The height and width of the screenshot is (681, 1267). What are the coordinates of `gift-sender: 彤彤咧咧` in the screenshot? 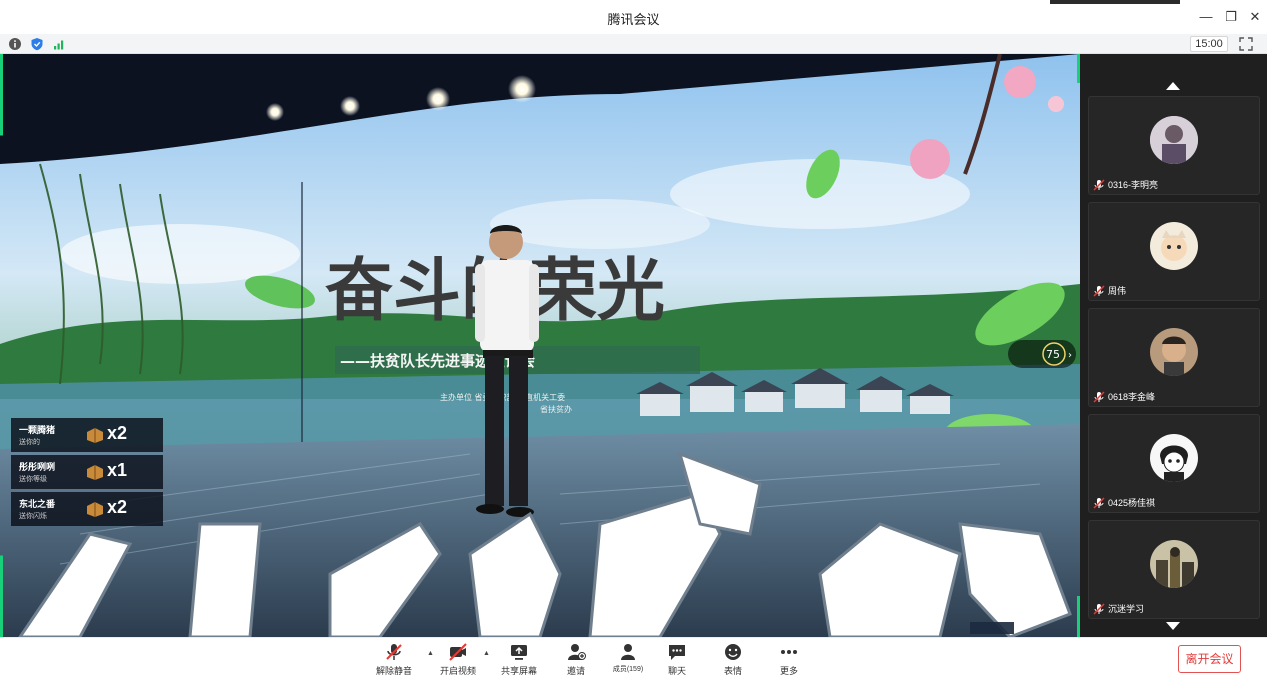 It's located at (37, 467).